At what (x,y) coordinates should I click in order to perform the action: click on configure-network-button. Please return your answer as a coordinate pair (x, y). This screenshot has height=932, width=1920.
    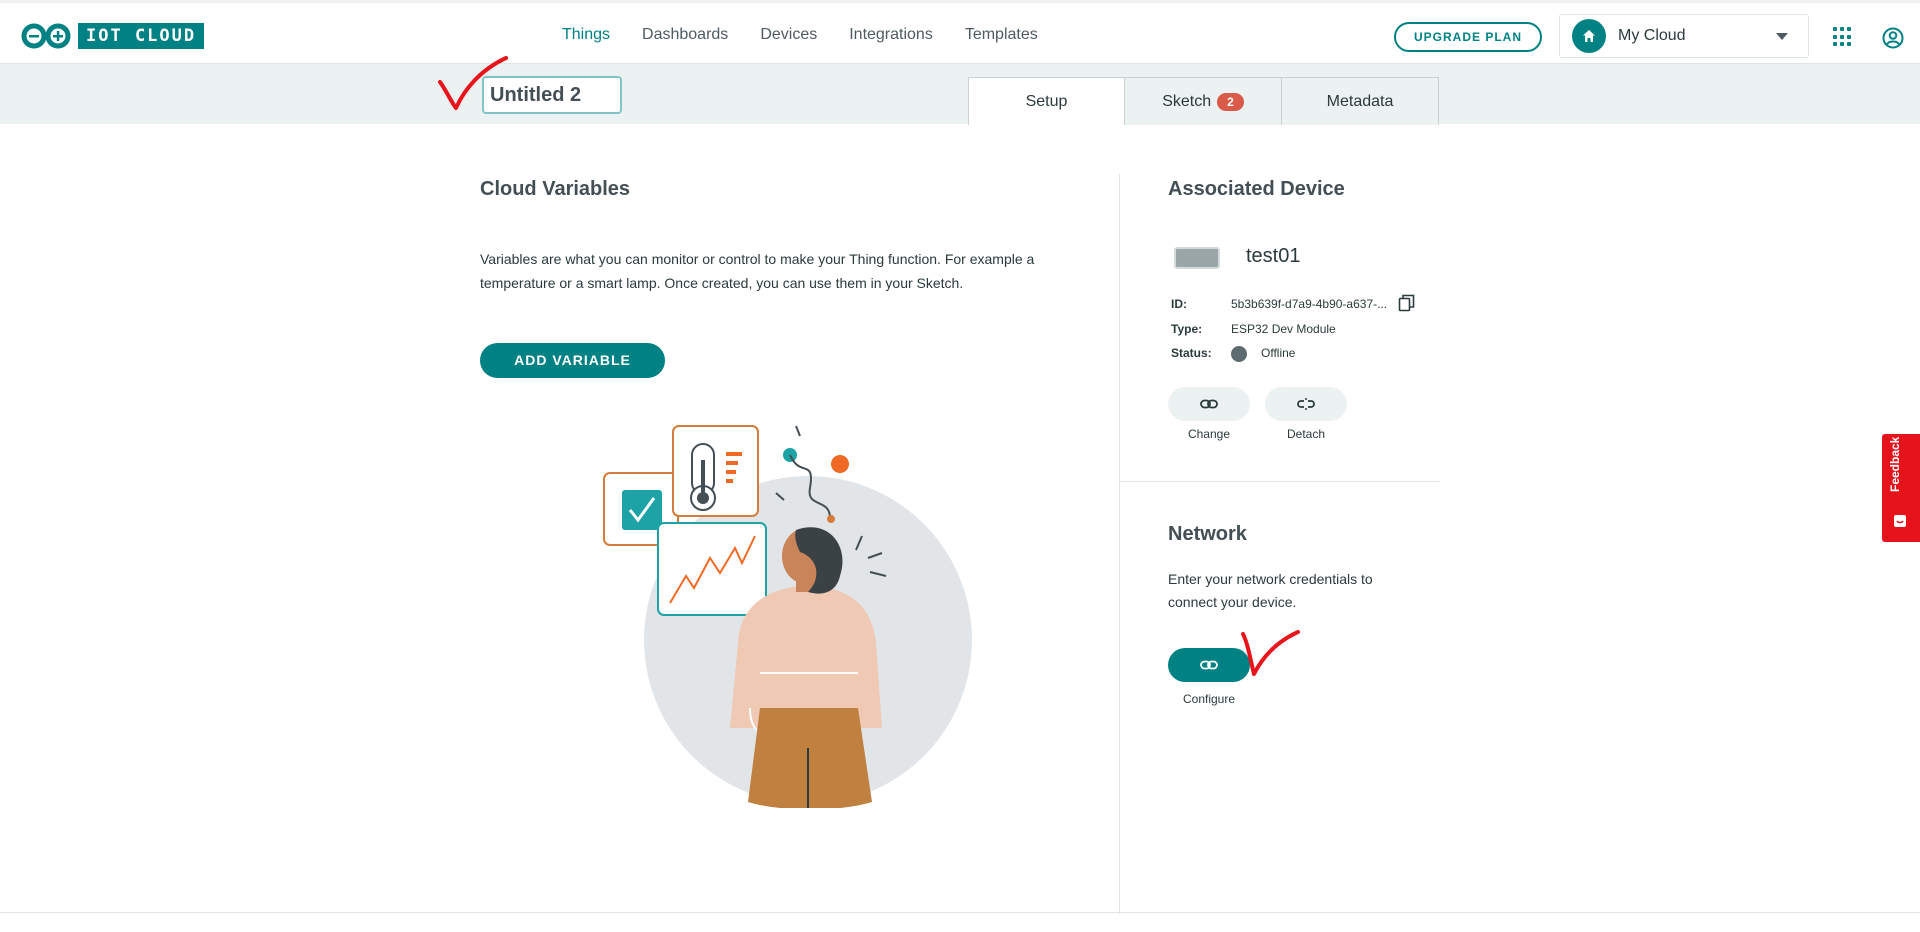
    Looking at the image, I should click on (1209, 665).